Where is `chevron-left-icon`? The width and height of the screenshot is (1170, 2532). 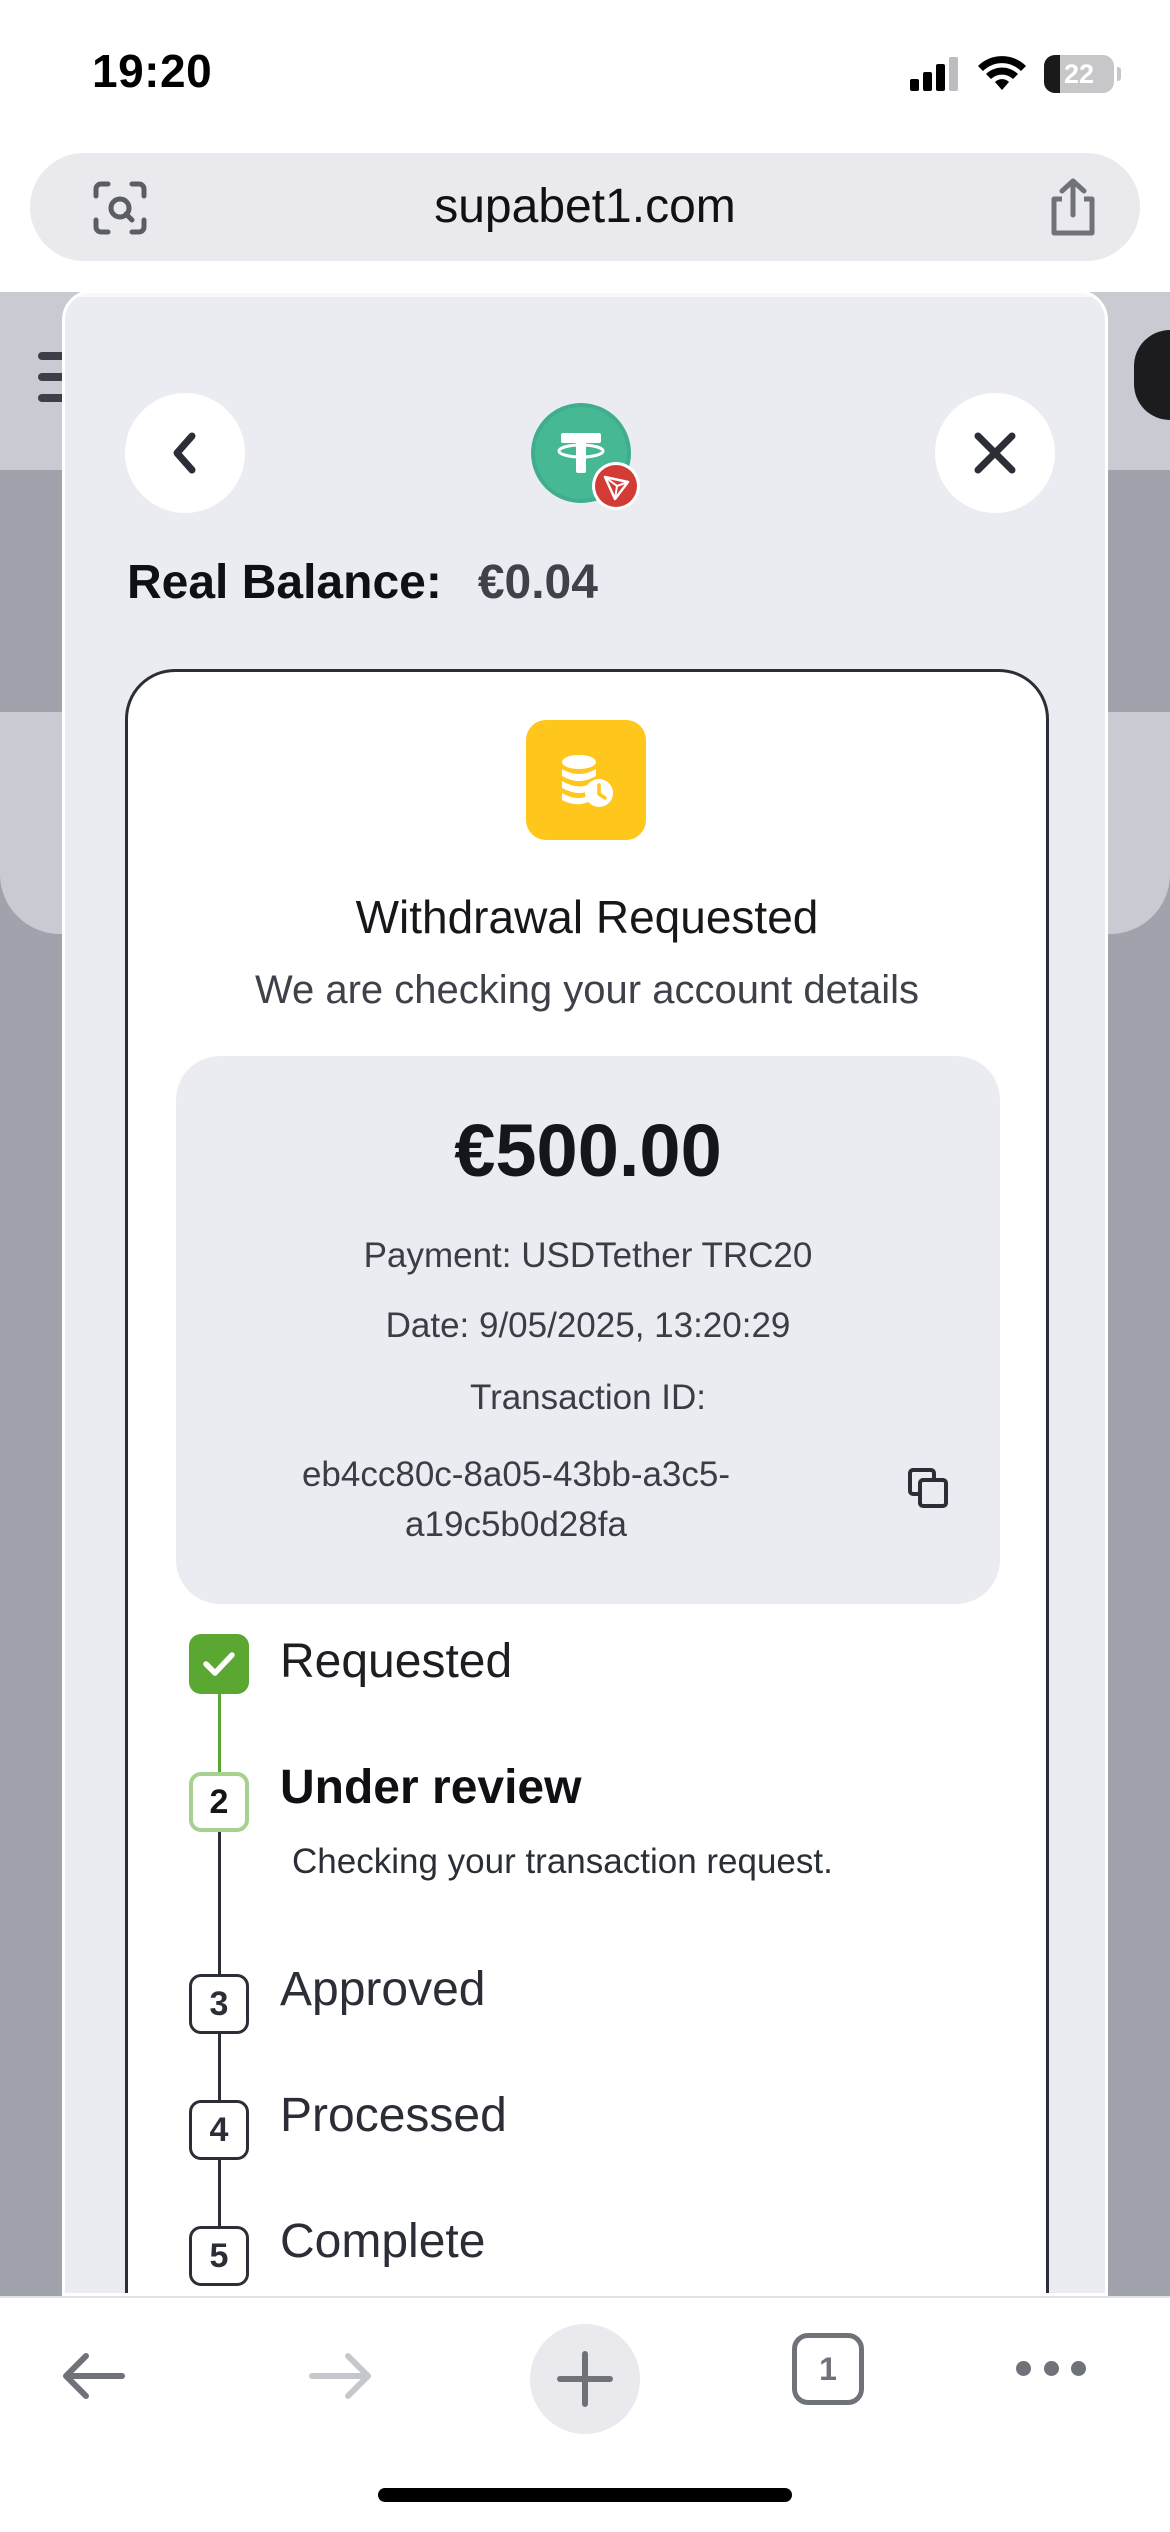 chevron-left-icon is located at coordinates (184, 453).